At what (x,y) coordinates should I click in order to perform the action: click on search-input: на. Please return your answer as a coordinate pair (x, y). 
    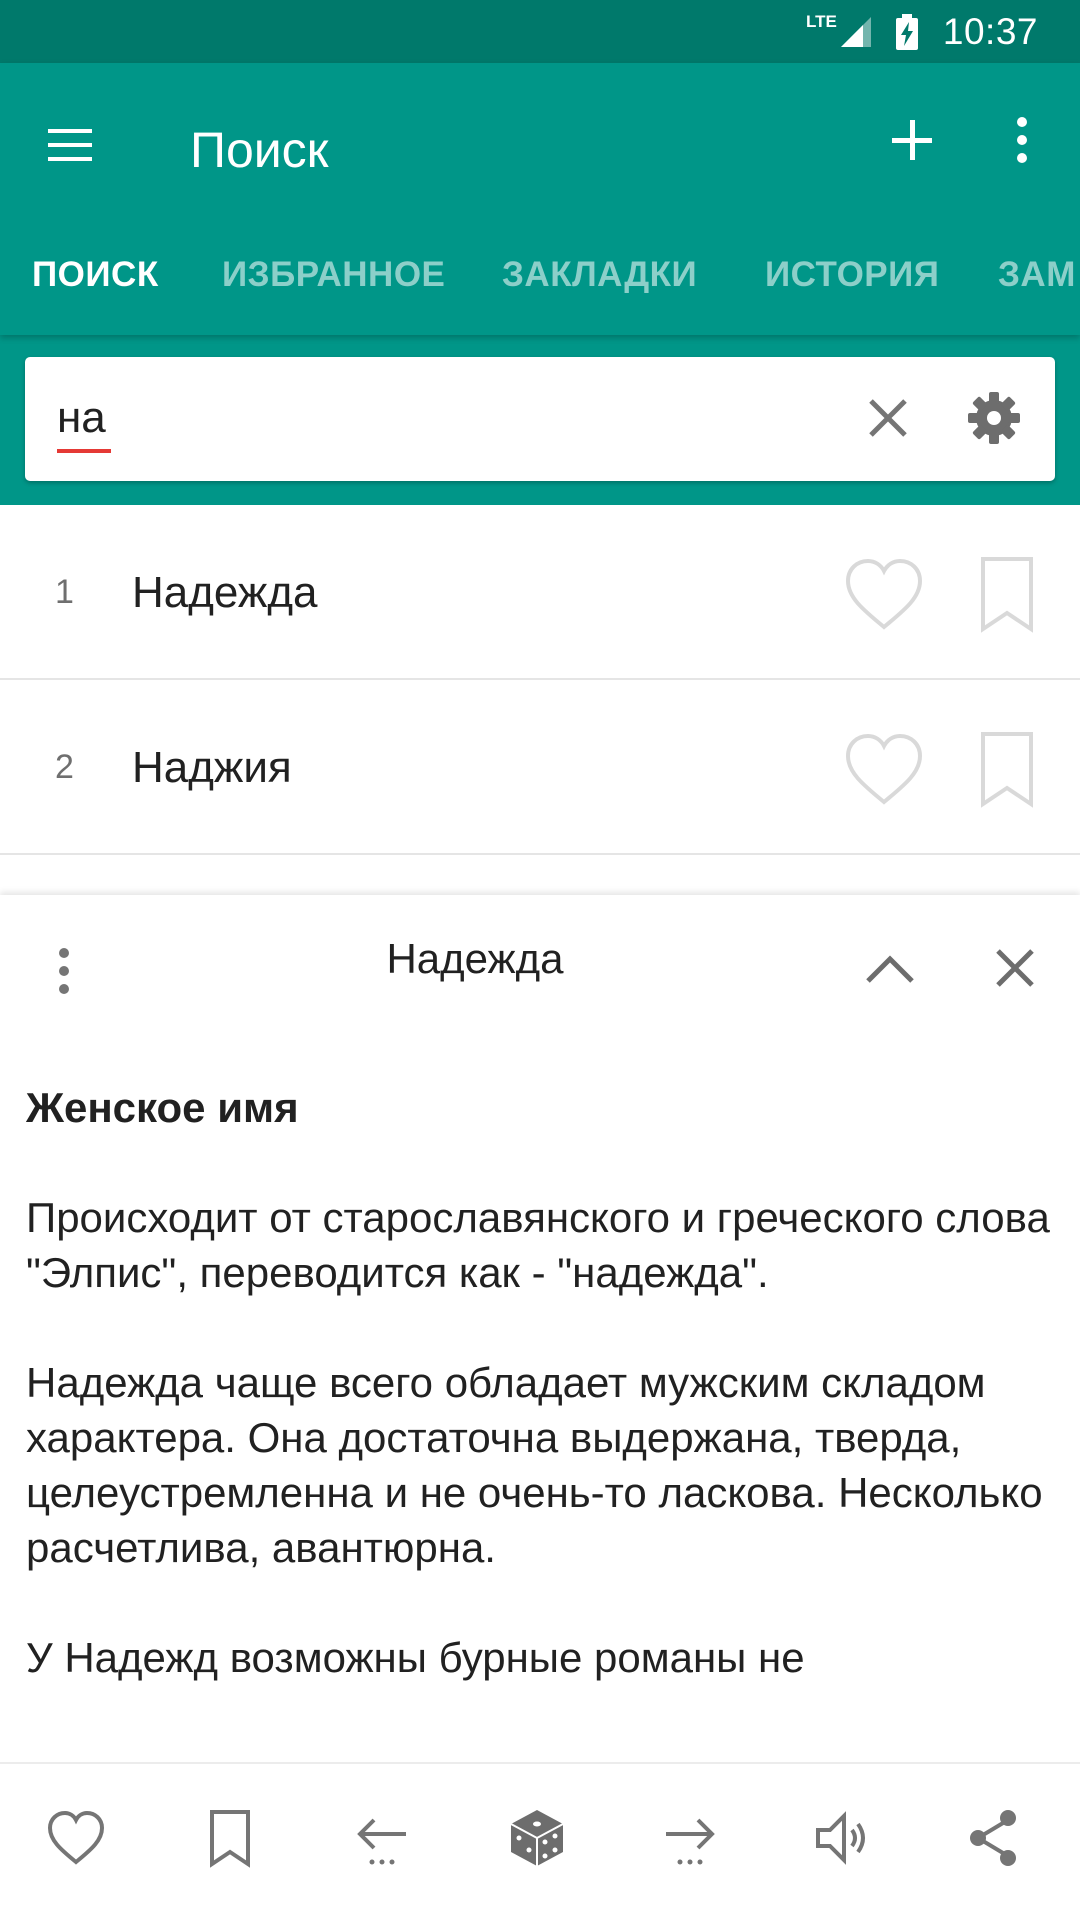
    Looking at the image, I should click on (81, 418).